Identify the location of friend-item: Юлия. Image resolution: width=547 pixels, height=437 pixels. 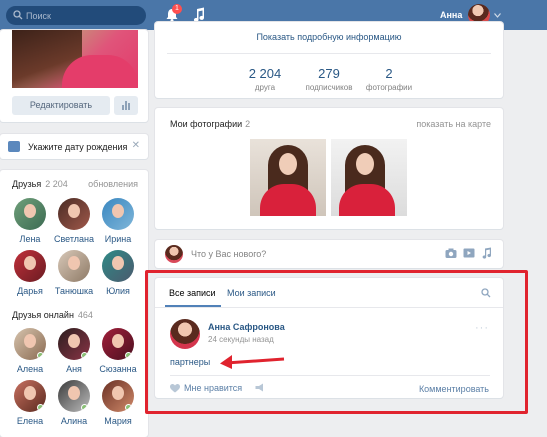
(118, 273).